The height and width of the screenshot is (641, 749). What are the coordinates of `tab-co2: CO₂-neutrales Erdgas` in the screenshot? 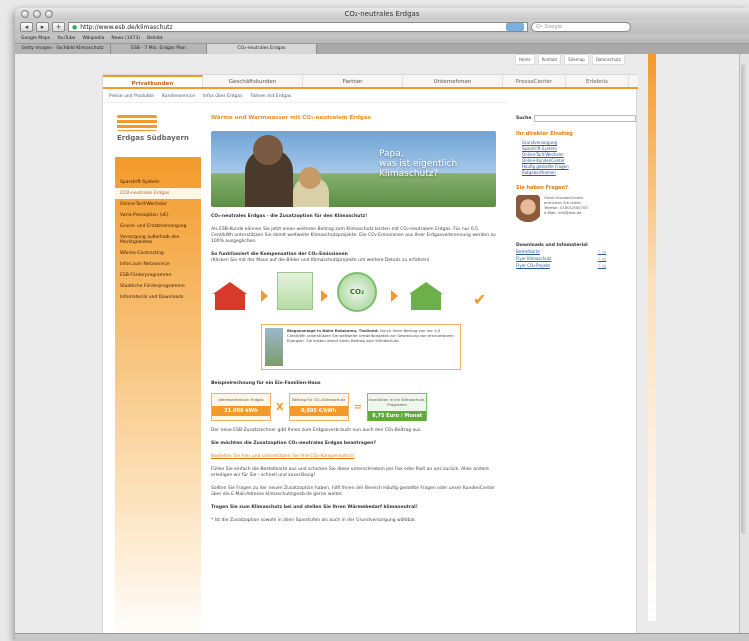 It's located at (262, 49).